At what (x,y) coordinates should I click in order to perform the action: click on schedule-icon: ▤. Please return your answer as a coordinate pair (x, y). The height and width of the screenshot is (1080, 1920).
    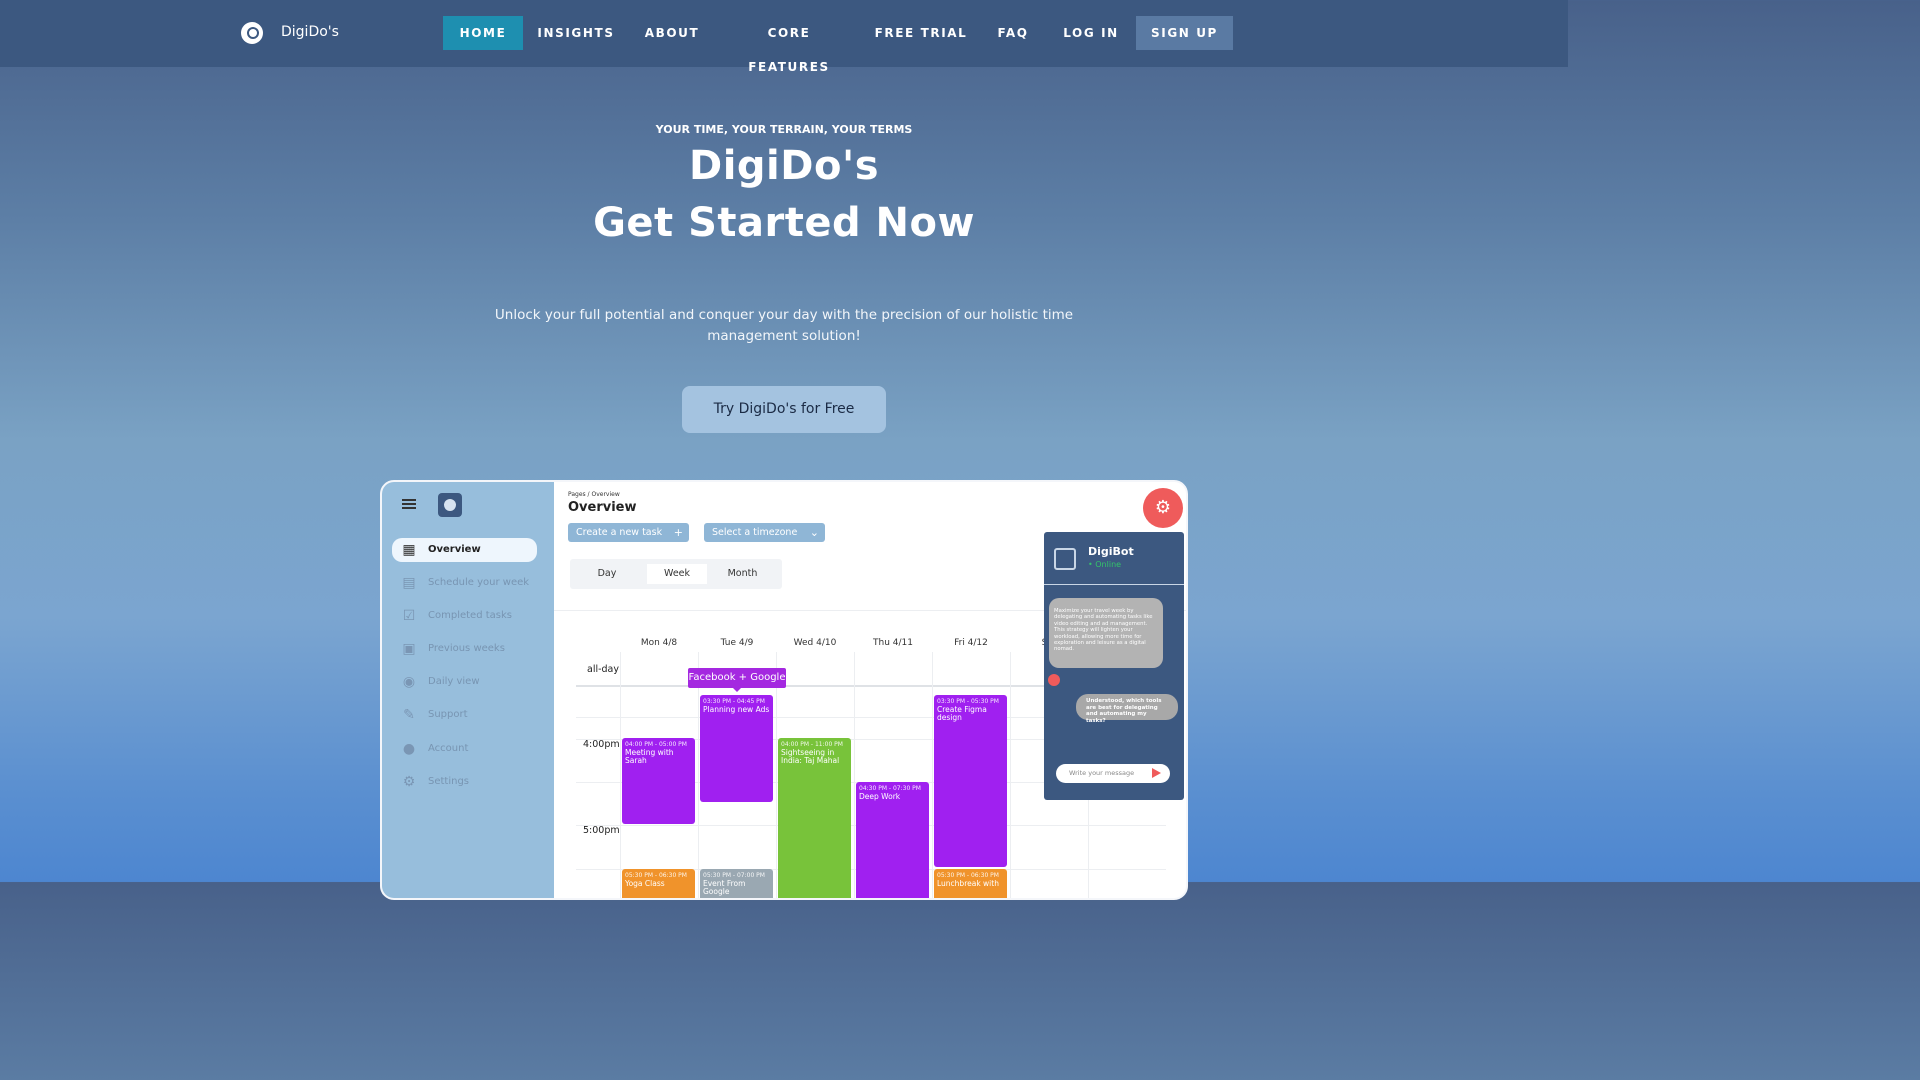
    Looking at the image, I should click on (409, 583).